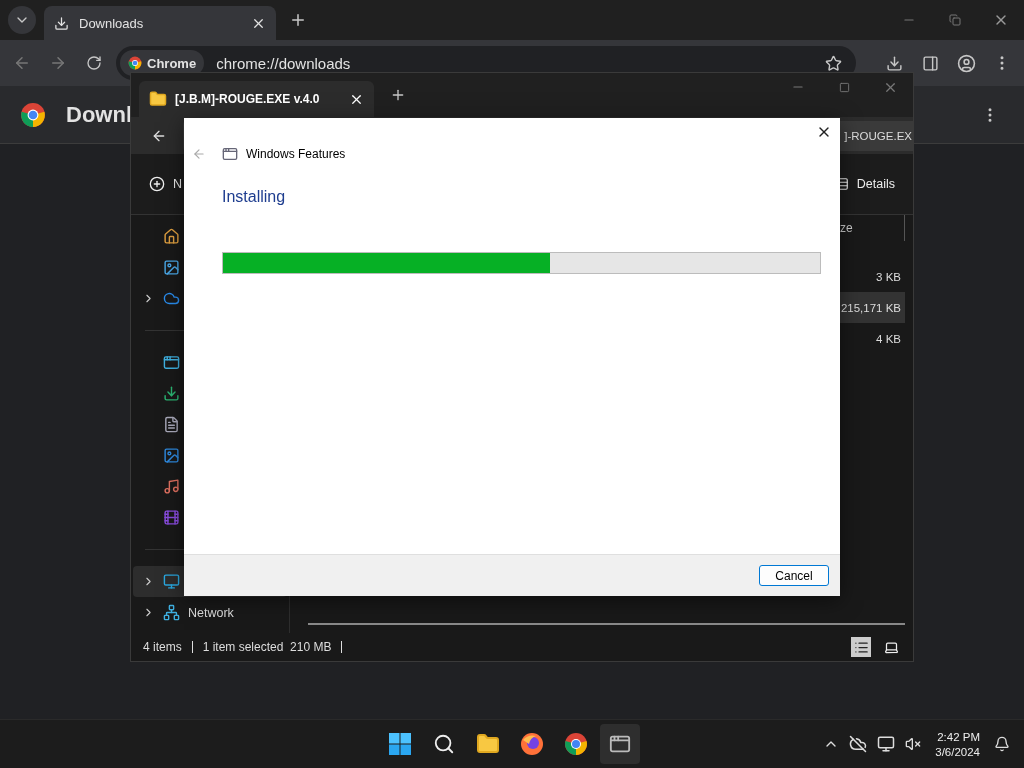 This screenshot has width=1024, height=768. What do you see at coordinates (157, 184) in the screenshot?
I see `plus-circle-icon` at bounding box center [157, 184].